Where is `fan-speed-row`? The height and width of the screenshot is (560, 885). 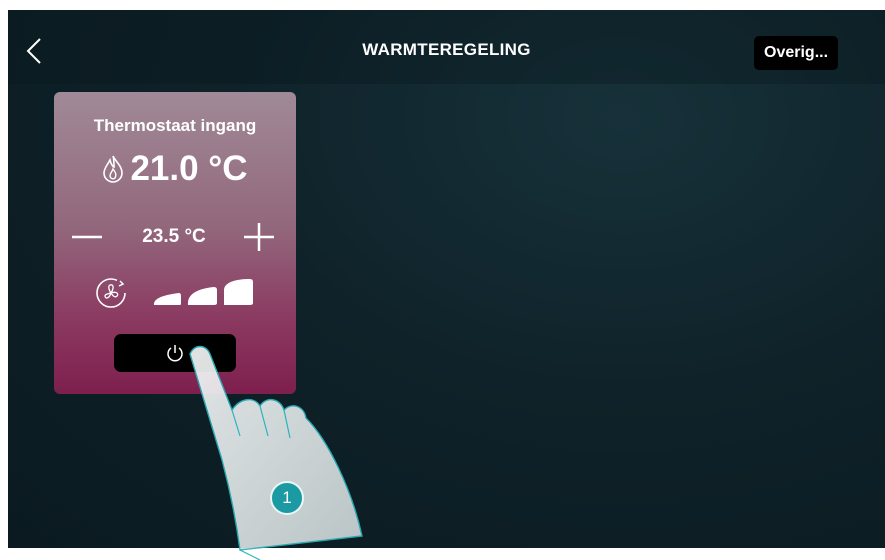 fan-speed-row is located at coordinates (175, 294).